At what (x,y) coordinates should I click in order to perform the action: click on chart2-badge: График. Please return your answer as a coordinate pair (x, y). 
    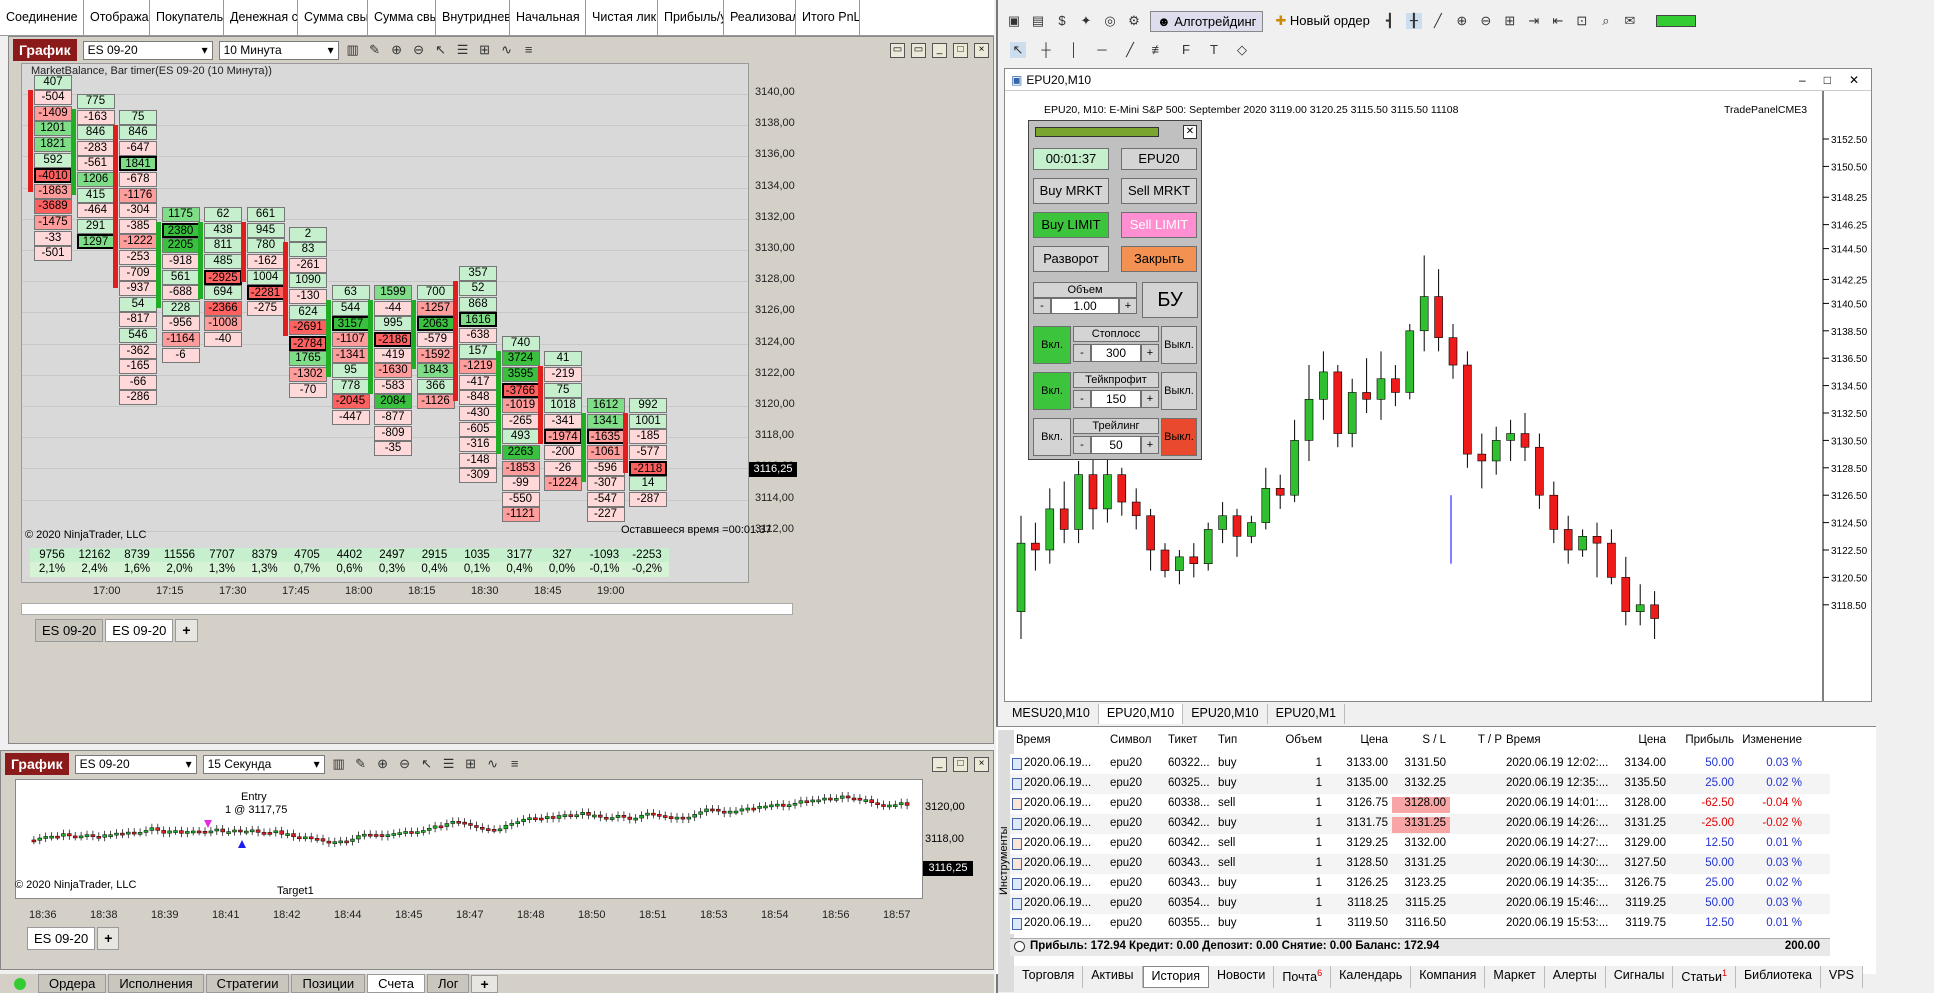
    Looking at the image, I should click on (37, 764).